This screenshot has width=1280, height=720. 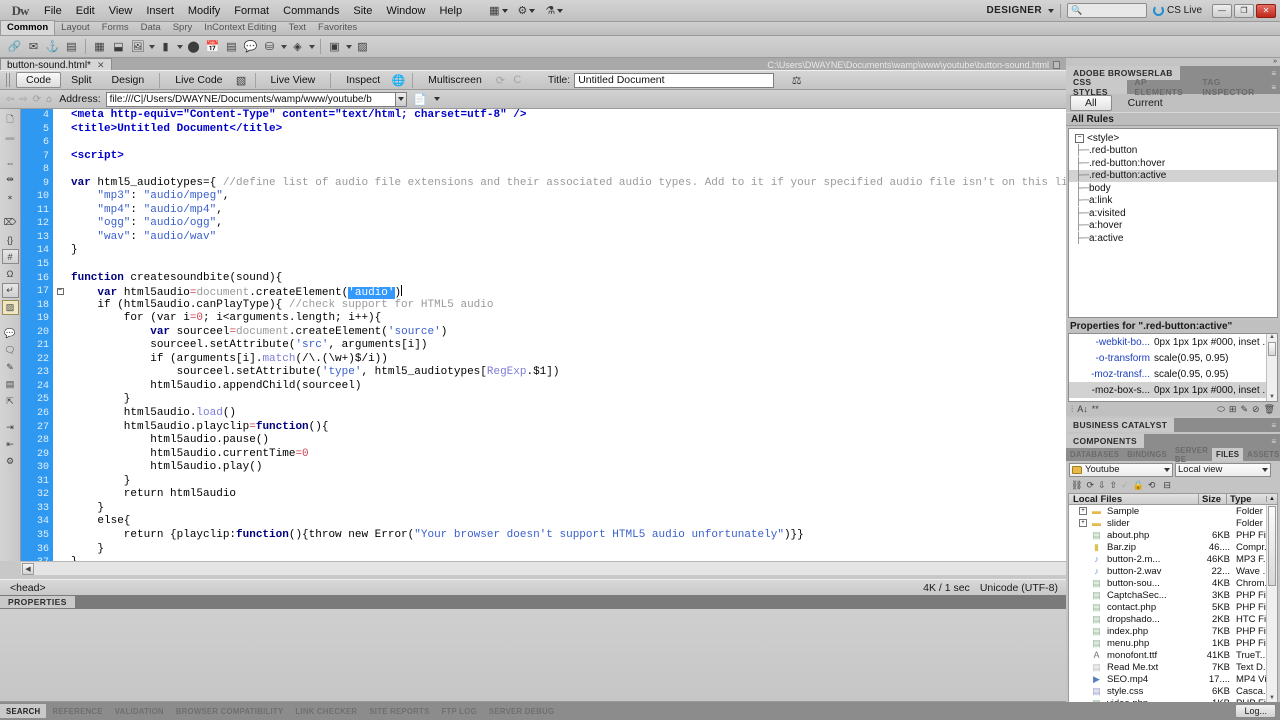 What do you see at coordinates (121, 11) in the screenshot?
I see `menu-view: View` at bounding box center [121, 11].